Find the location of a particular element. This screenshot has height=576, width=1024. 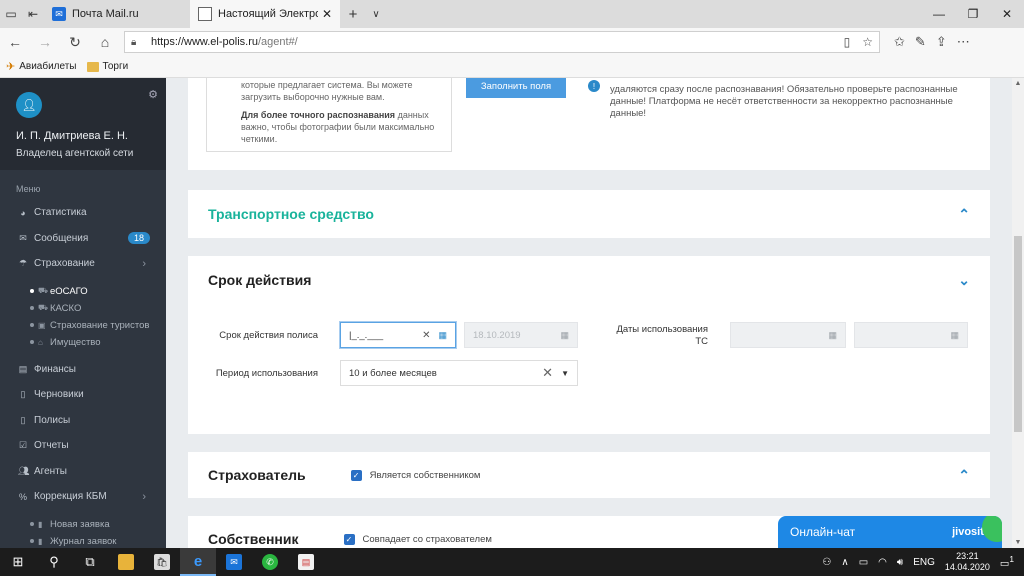

insurer-section-header: Страхователь ✓ Является собственником ⌃ is located at coordinates (589, 475).